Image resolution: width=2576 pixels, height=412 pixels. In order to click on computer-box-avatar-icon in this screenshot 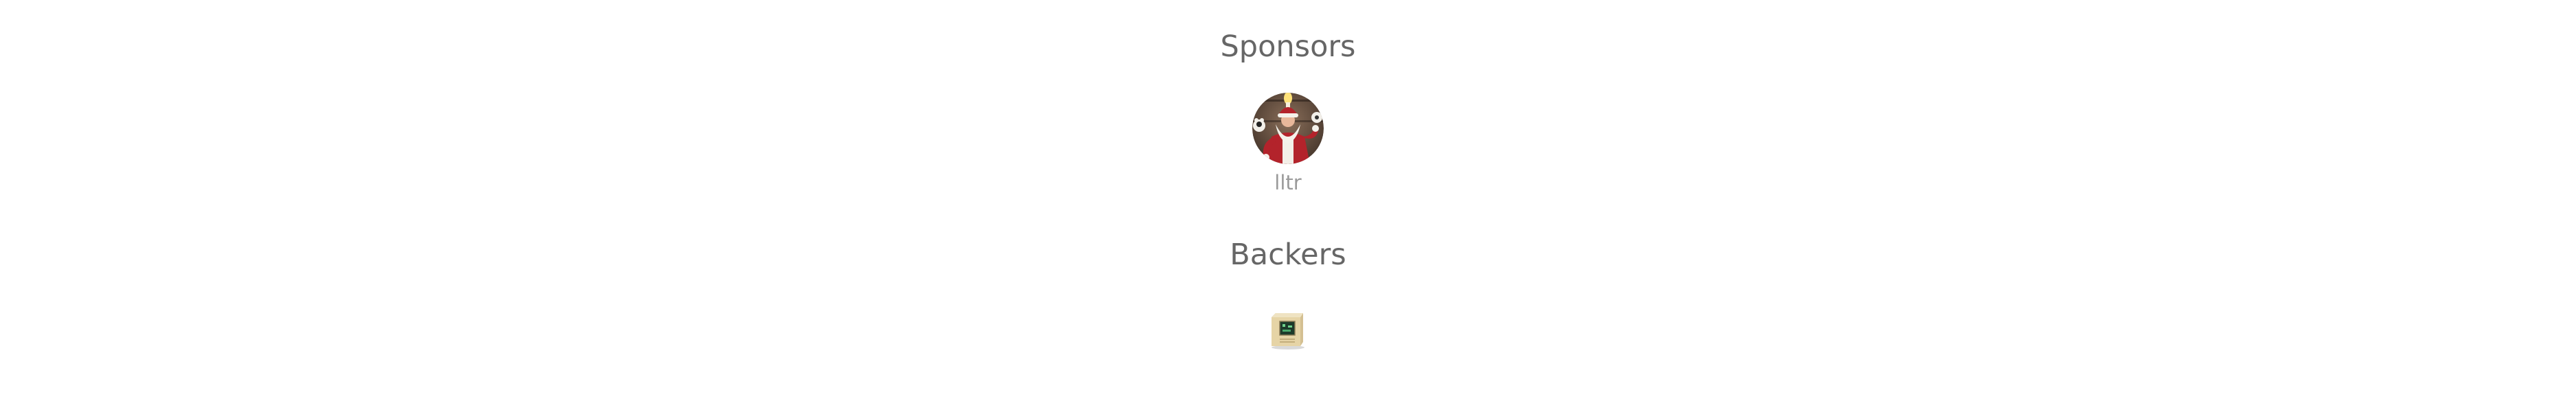, I will do `click(1288, 331)`.